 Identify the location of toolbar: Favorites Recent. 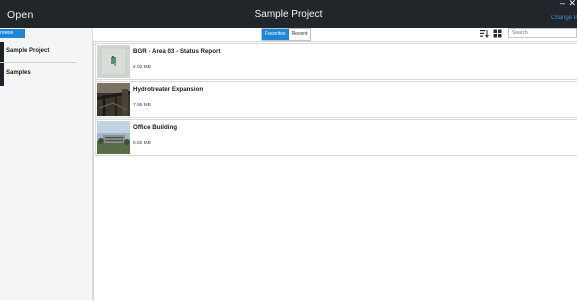
(335, 34).